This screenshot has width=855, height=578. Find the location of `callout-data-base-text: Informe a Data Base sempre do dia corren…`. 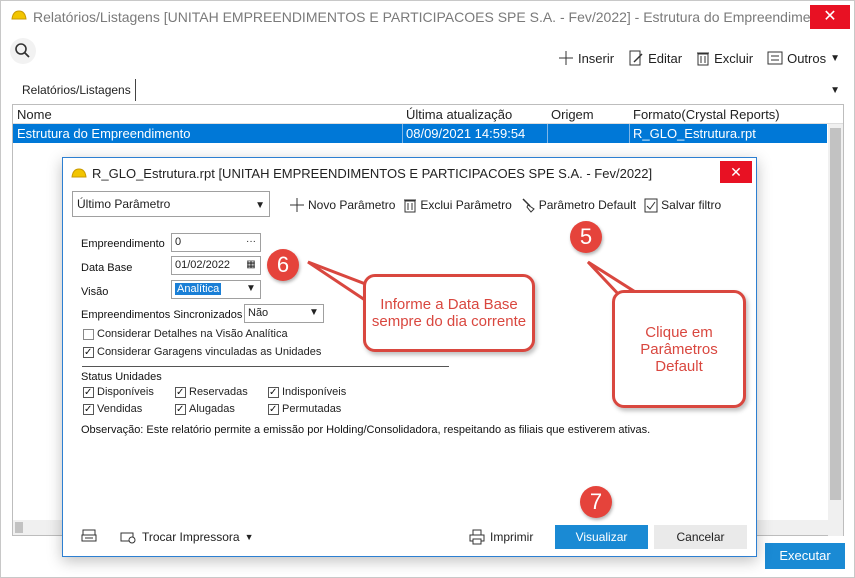

callout-data-base-text: Informe a Data Base sempre do dia corren… is located at coordinates (449, 313).